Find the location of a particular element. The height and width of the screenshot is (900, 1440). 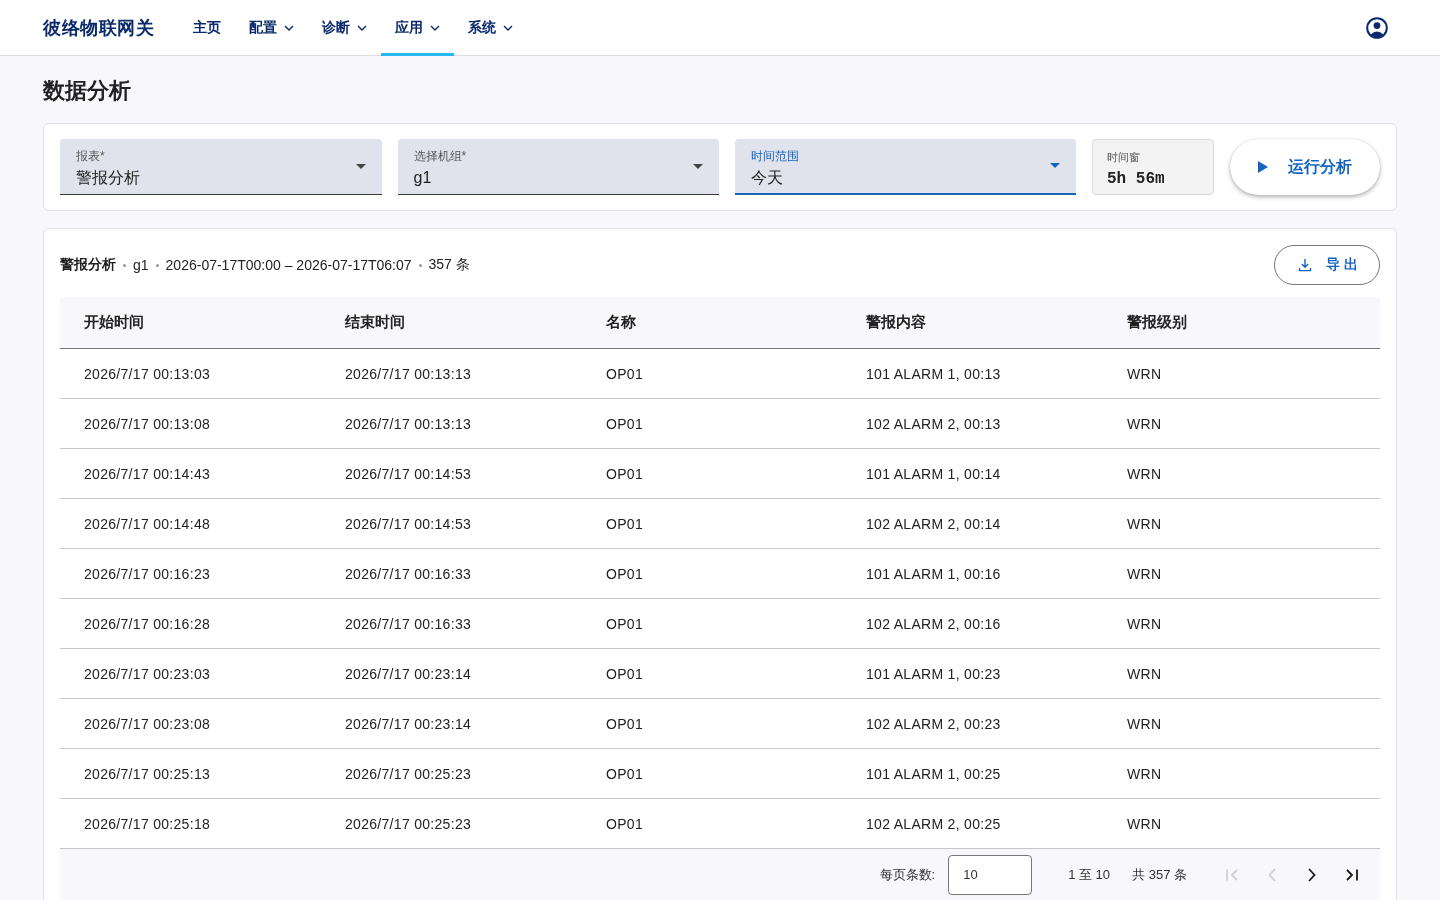

record-count: 357 条 is located at coordinates (449, 265).